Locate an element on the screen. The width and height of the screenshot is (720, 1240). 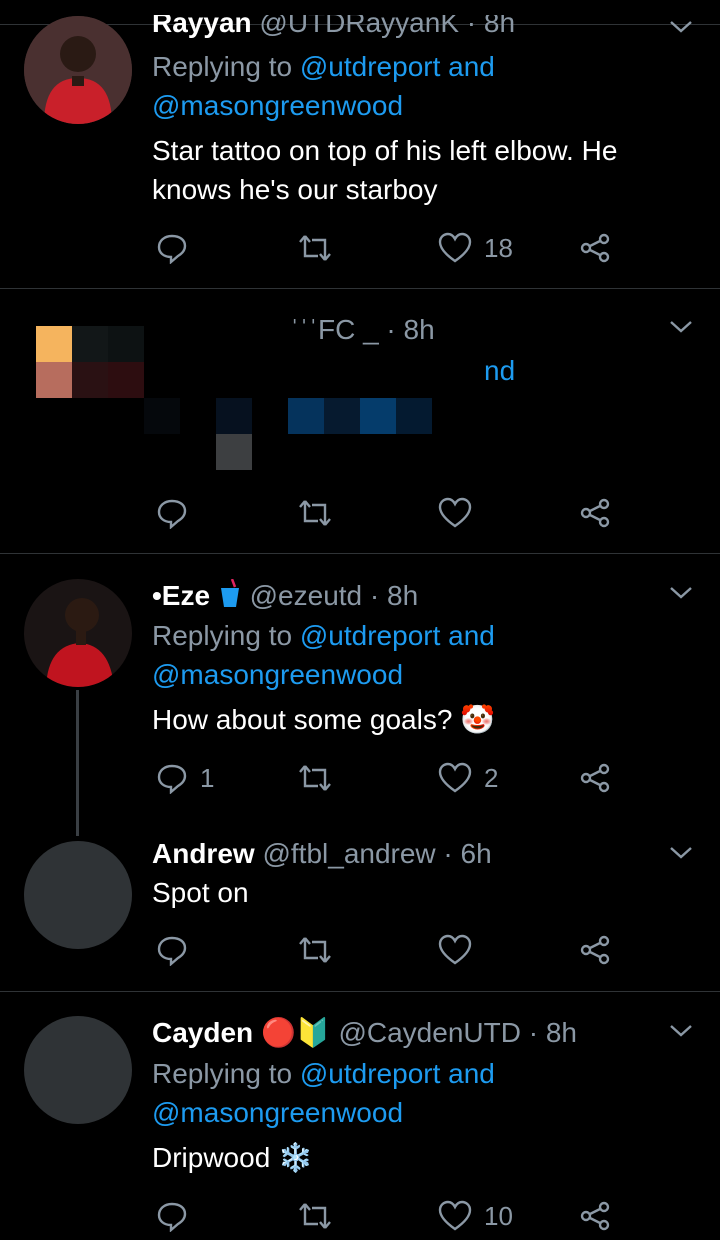
mention-link: nd is located at coordinates (499, 371).